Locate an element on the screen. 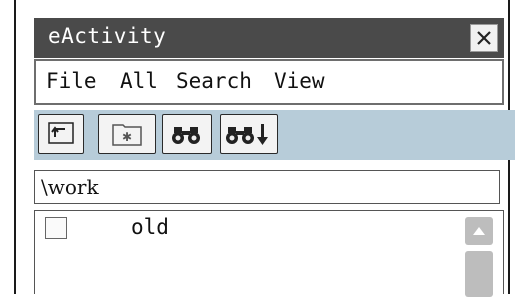 This screenshot has width=515, height=297. scroll-up-button is located at coordinates (479, 231).